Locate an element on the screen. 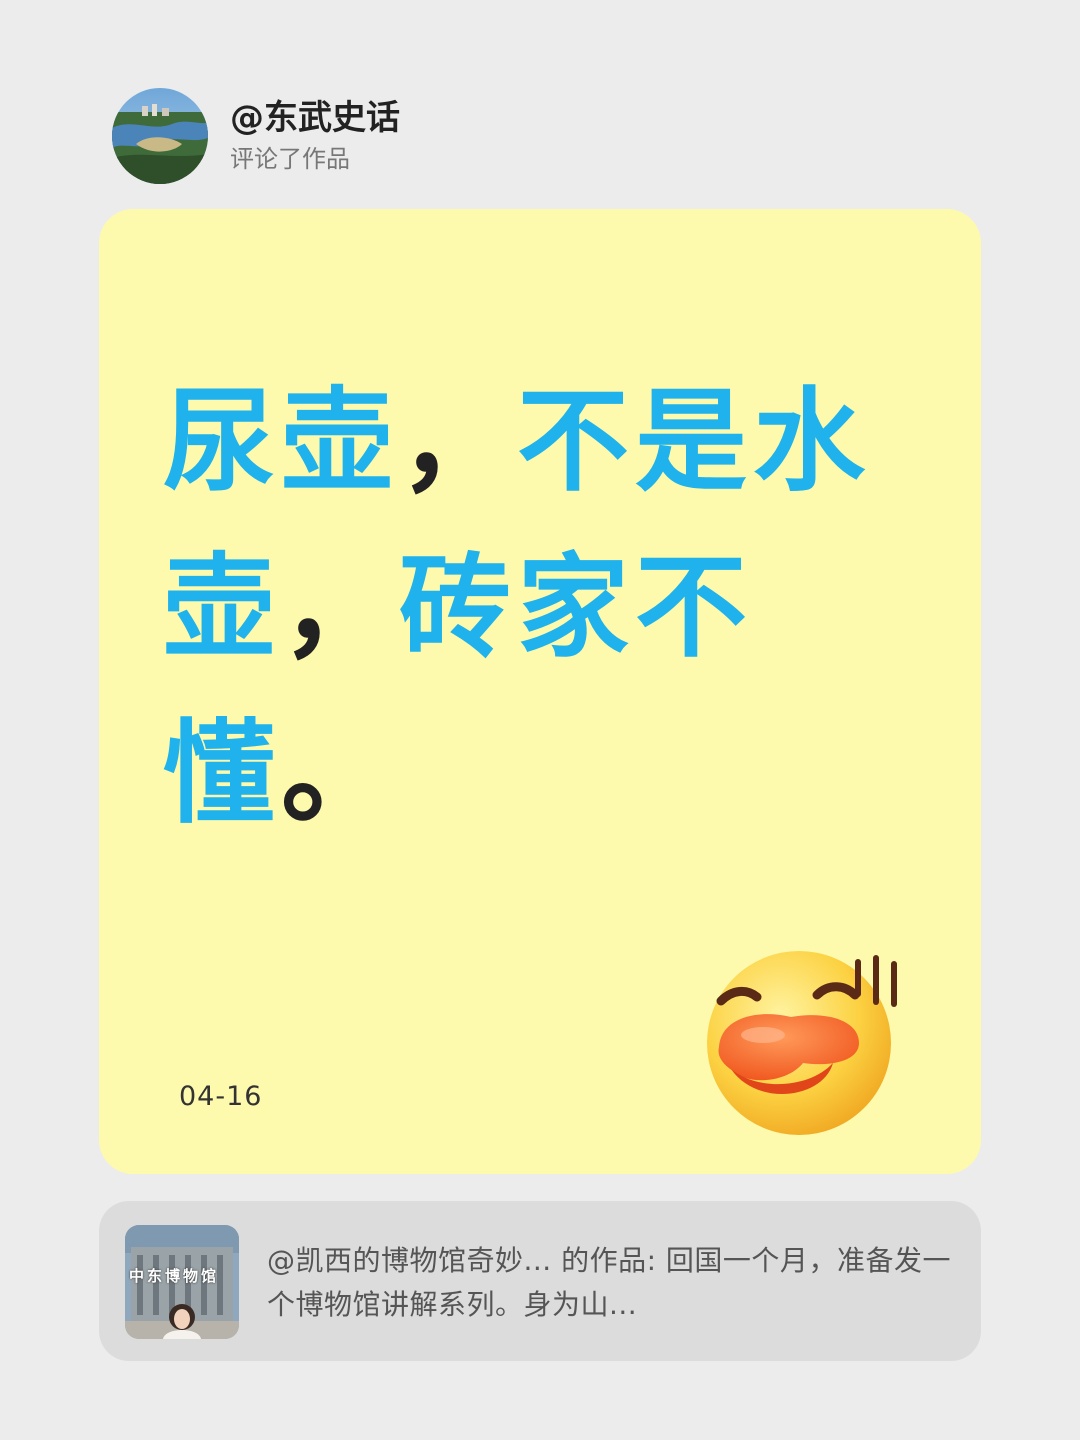  user-avatar is located at coordinates (160, 136).